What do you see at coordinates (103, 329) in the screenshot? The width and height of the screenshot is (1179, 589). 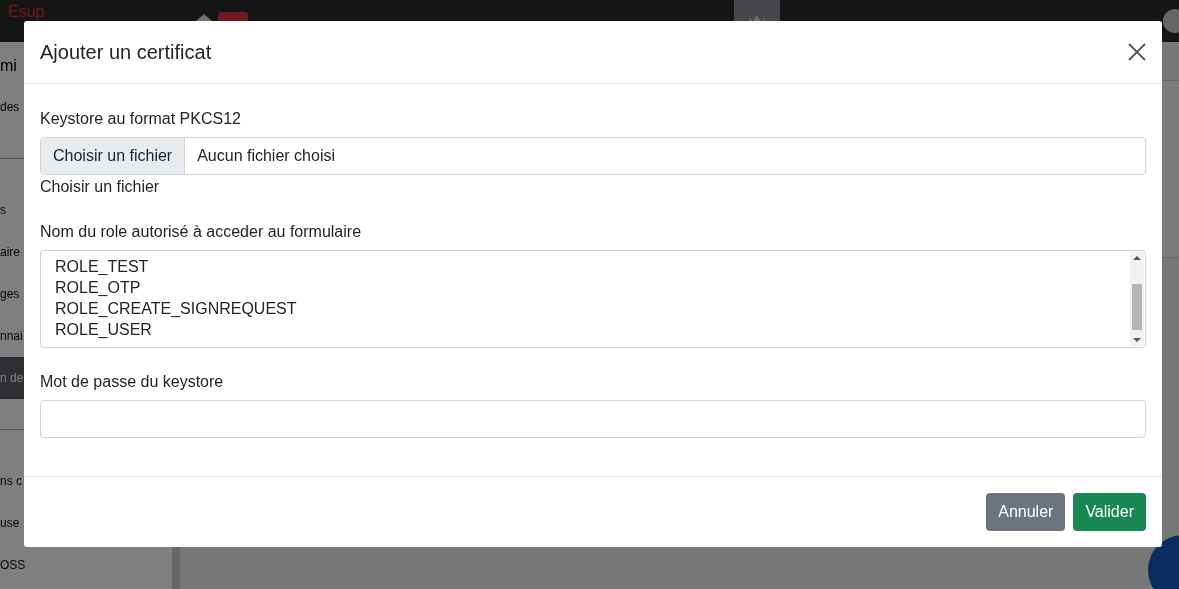 I see `list-option: ROLE_USER` at bounding box center [103, 329].